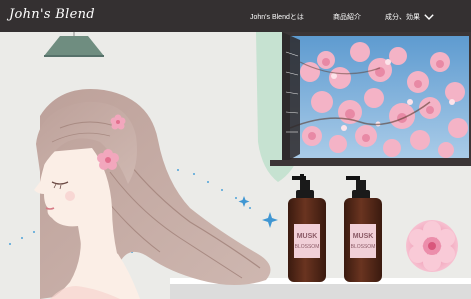 Image resolution: width=471 pixels, height=299 pixels. I want to click on nav-link-products: 商品紹介, so click(347, 17).